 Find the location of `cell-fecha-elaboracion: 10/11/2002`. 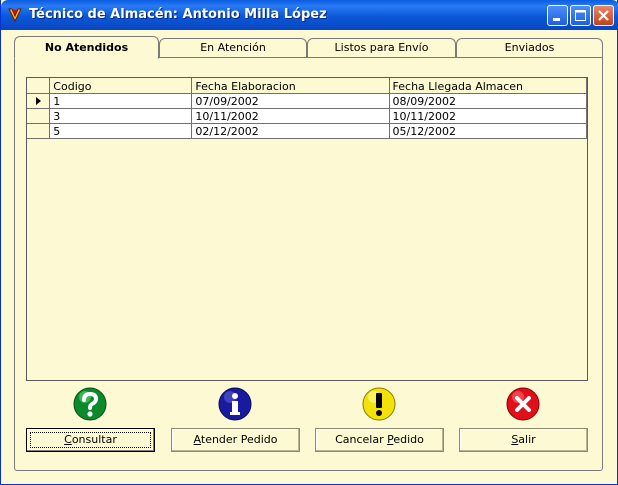

cell-fecha-elaboracion: 10/11/2002 is located at coordinates (290, 115).